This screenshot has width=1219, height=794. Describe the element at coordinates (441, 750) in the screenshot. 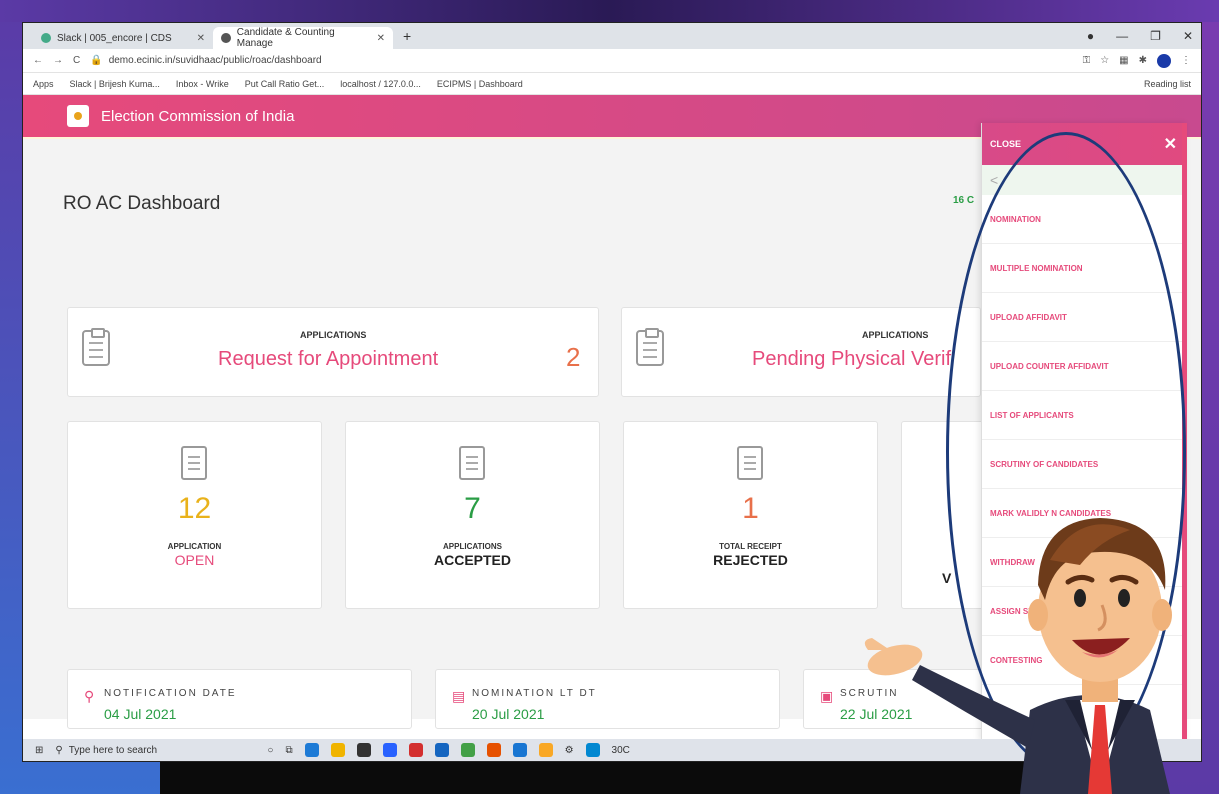

I see `mail-icon` at that location.